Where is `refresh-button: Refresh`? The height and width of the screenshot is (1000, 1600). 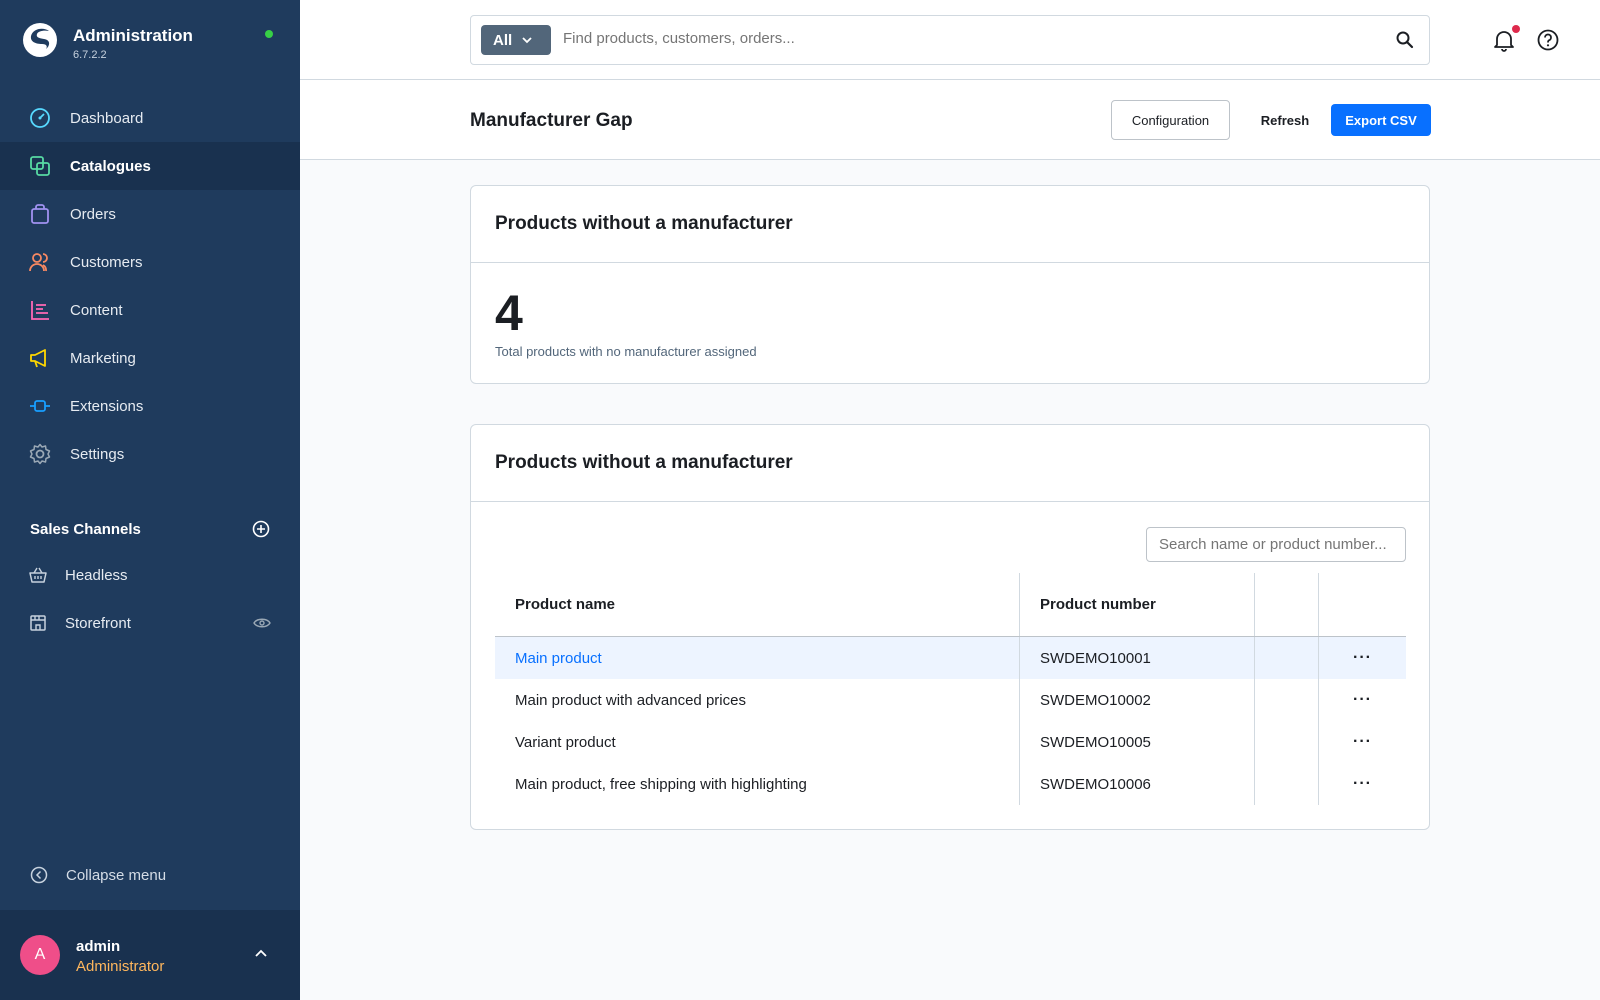 refresh-button: Refresh is located at coordinates (1285, 120).